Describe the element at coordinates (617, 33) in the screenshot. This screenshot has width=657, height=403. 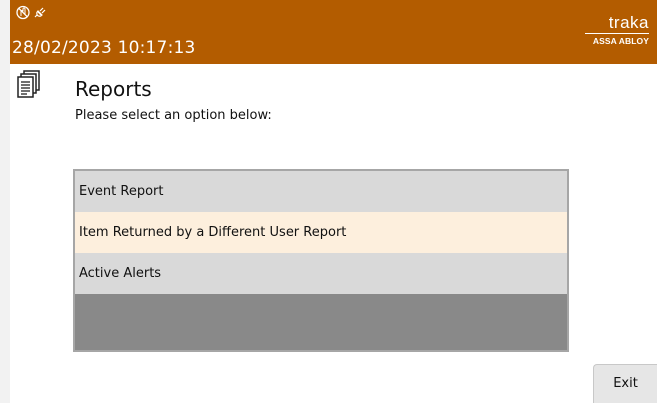
I see `brand-divider` at that location.